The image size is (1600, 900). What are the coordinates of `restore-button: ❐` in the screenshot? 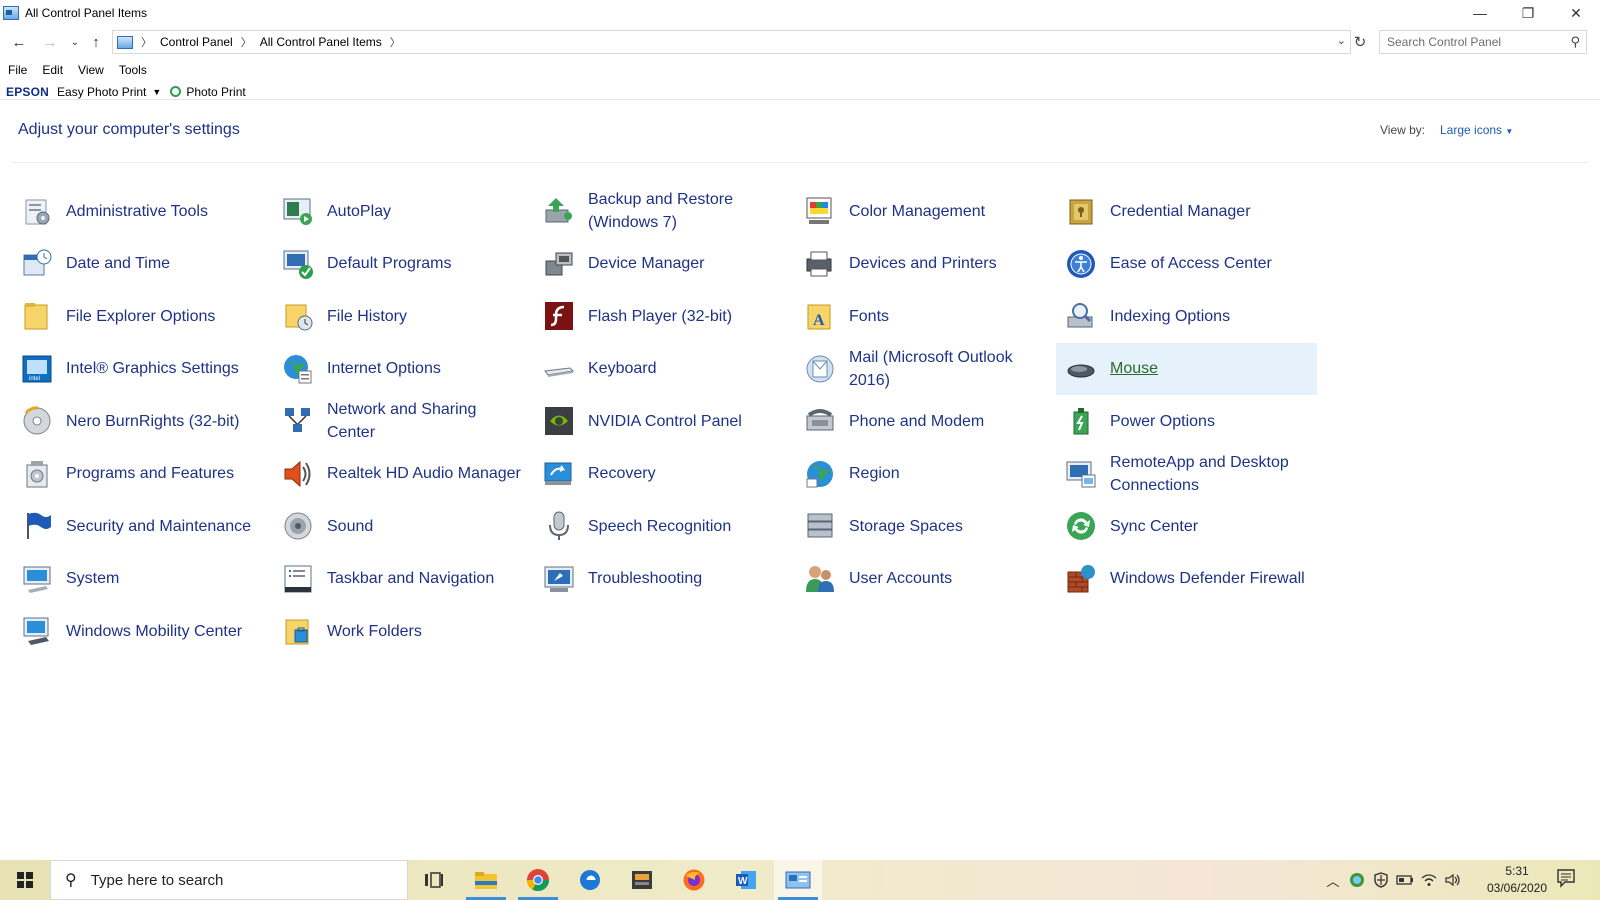 It's located at (1528, 13).